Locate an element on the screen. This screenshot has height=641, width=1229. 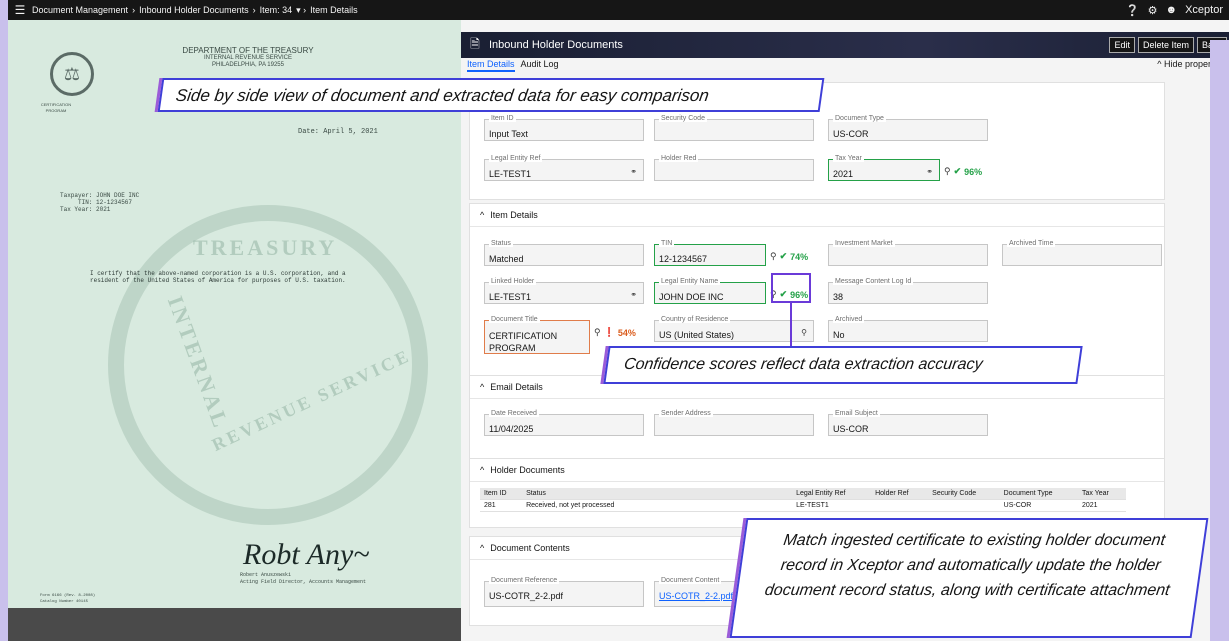
breadcrumb-inbound-holder-documents: Inbound Holder Documents is located at coordinates (194, 10).